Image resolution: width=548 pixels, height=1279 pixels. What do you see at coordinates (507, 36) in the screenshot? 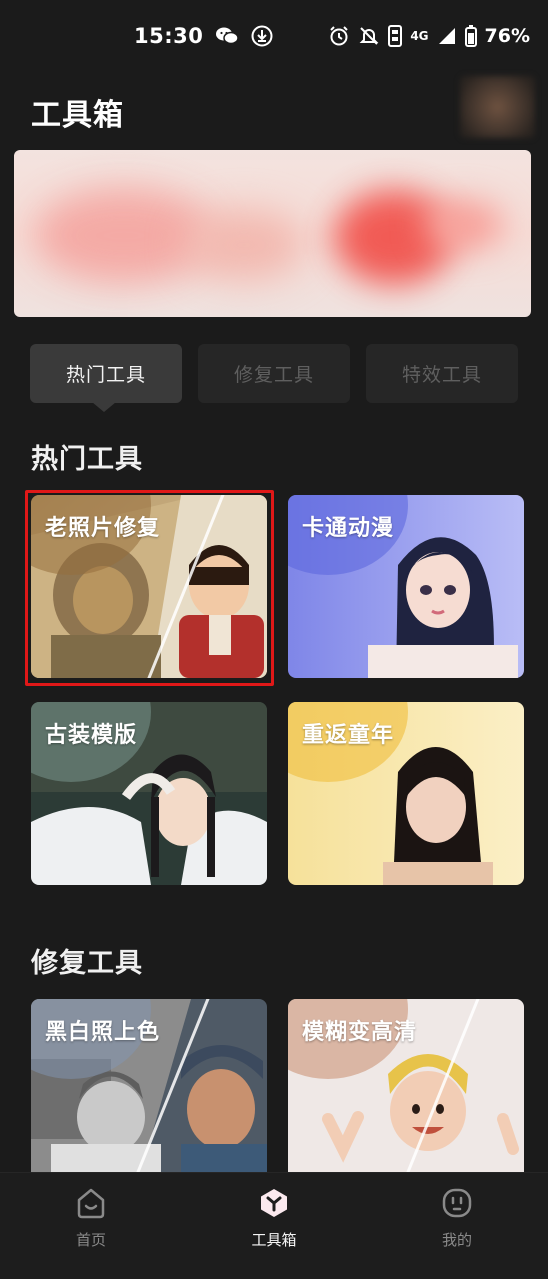
I see `battery-level: 76%` at bounding box center [507, 36].